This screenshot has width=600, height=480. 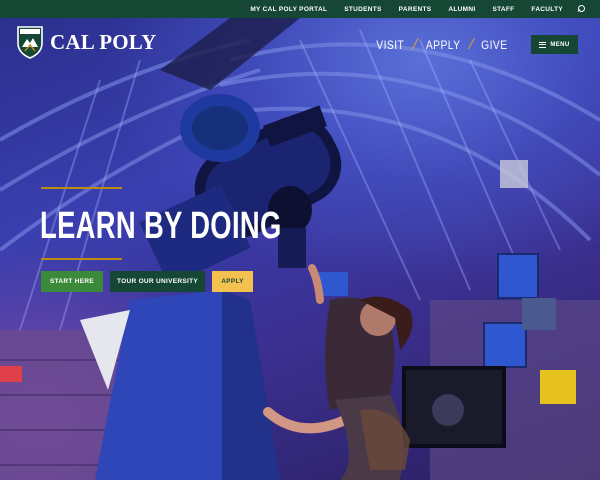 What do you see at coordinates (72, 281) in the screenshot?
I see `start-here-button: START HERE` at bounding box center [72, 281].